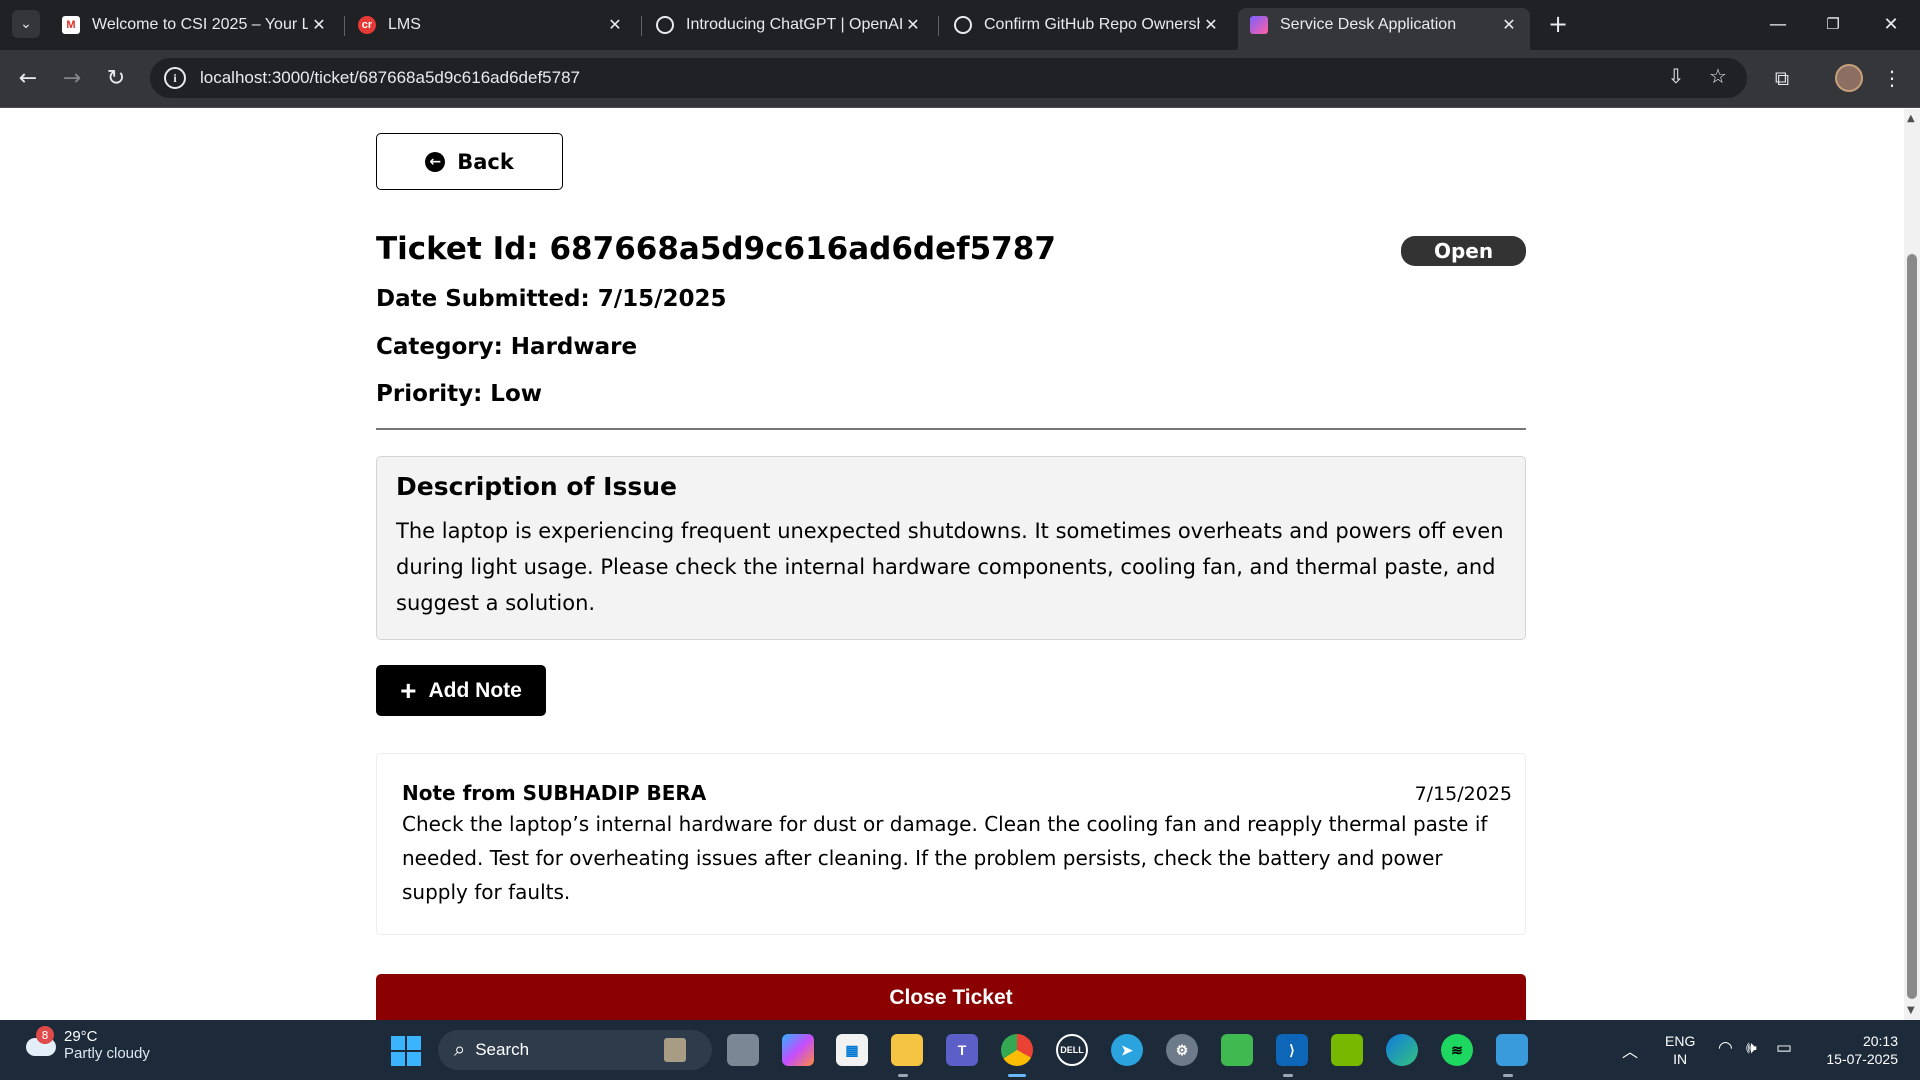 The width and height of the screenshot is (1920, 1080). What do you see at coordinates (1292, 1050) in the screenshot?
I see `vscode-icon: ⟩` at bounding box center [1292, 1050].